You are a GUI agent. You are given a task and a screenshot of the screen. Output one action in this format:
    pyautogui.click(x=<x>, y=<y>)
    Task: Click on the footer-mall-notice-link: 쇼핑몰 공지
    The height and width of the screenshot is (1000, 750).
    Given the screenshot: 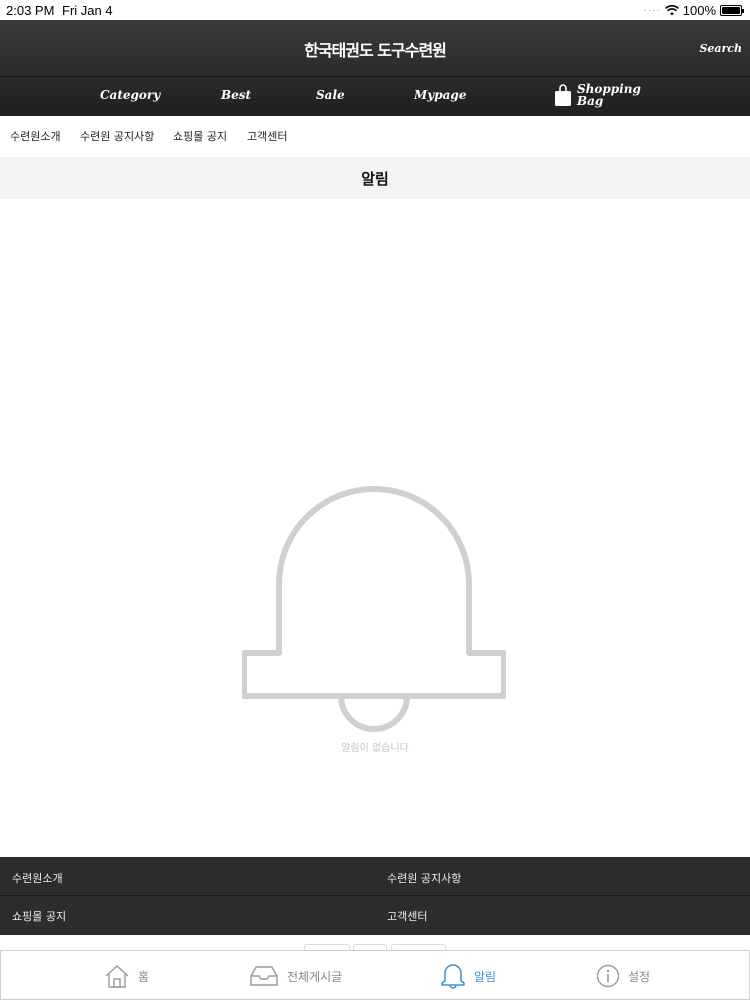 What is the action you would take?
    pyautogui.click(x=39, y=916)
    